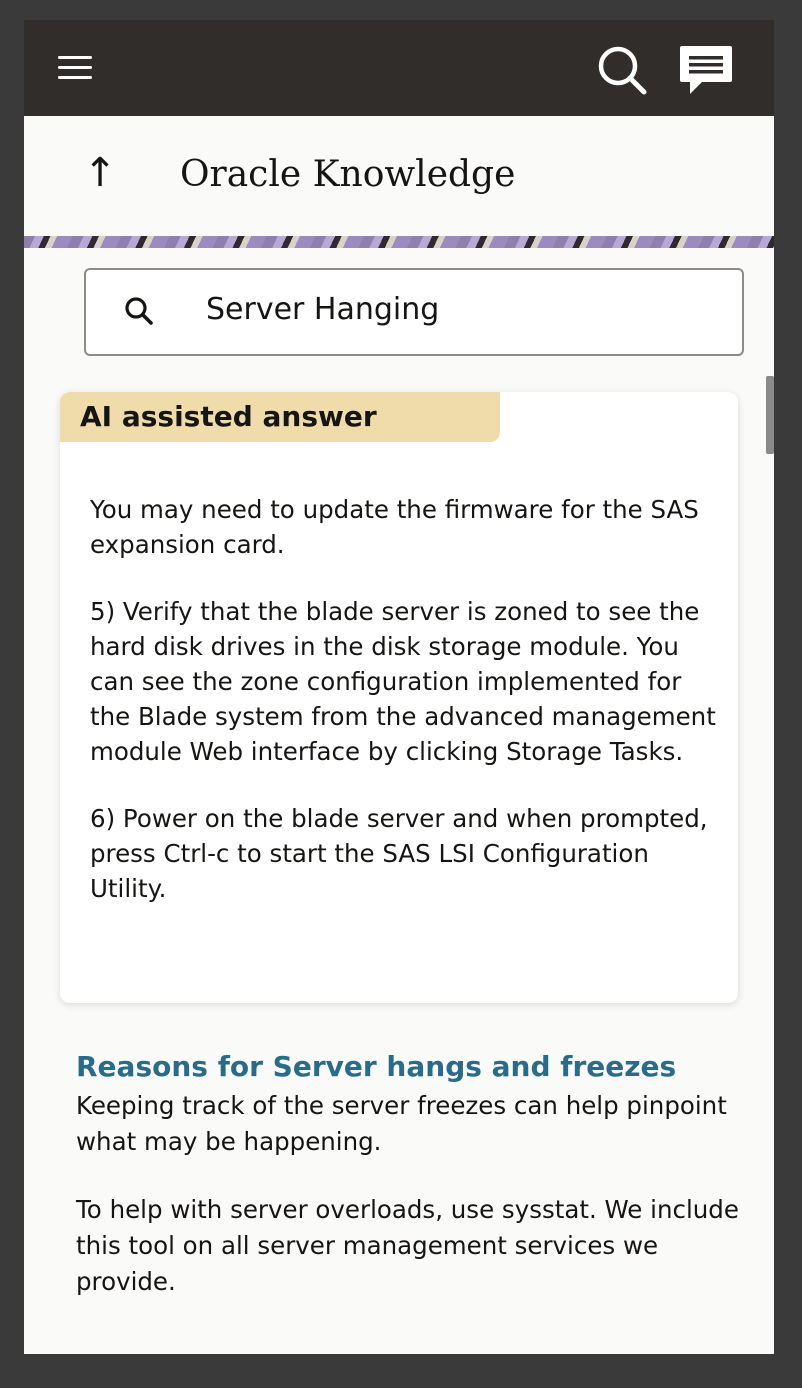 Image resolution: width=802 pixels, height=1388 pixels. I want to click on top-navigation-bar, so click(399, 68).